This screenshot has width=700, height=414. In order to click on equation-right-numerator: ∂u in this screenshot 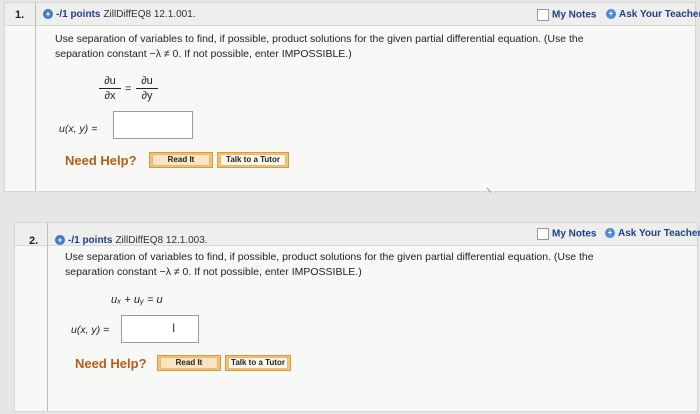, I will do `click(147, 81)`.